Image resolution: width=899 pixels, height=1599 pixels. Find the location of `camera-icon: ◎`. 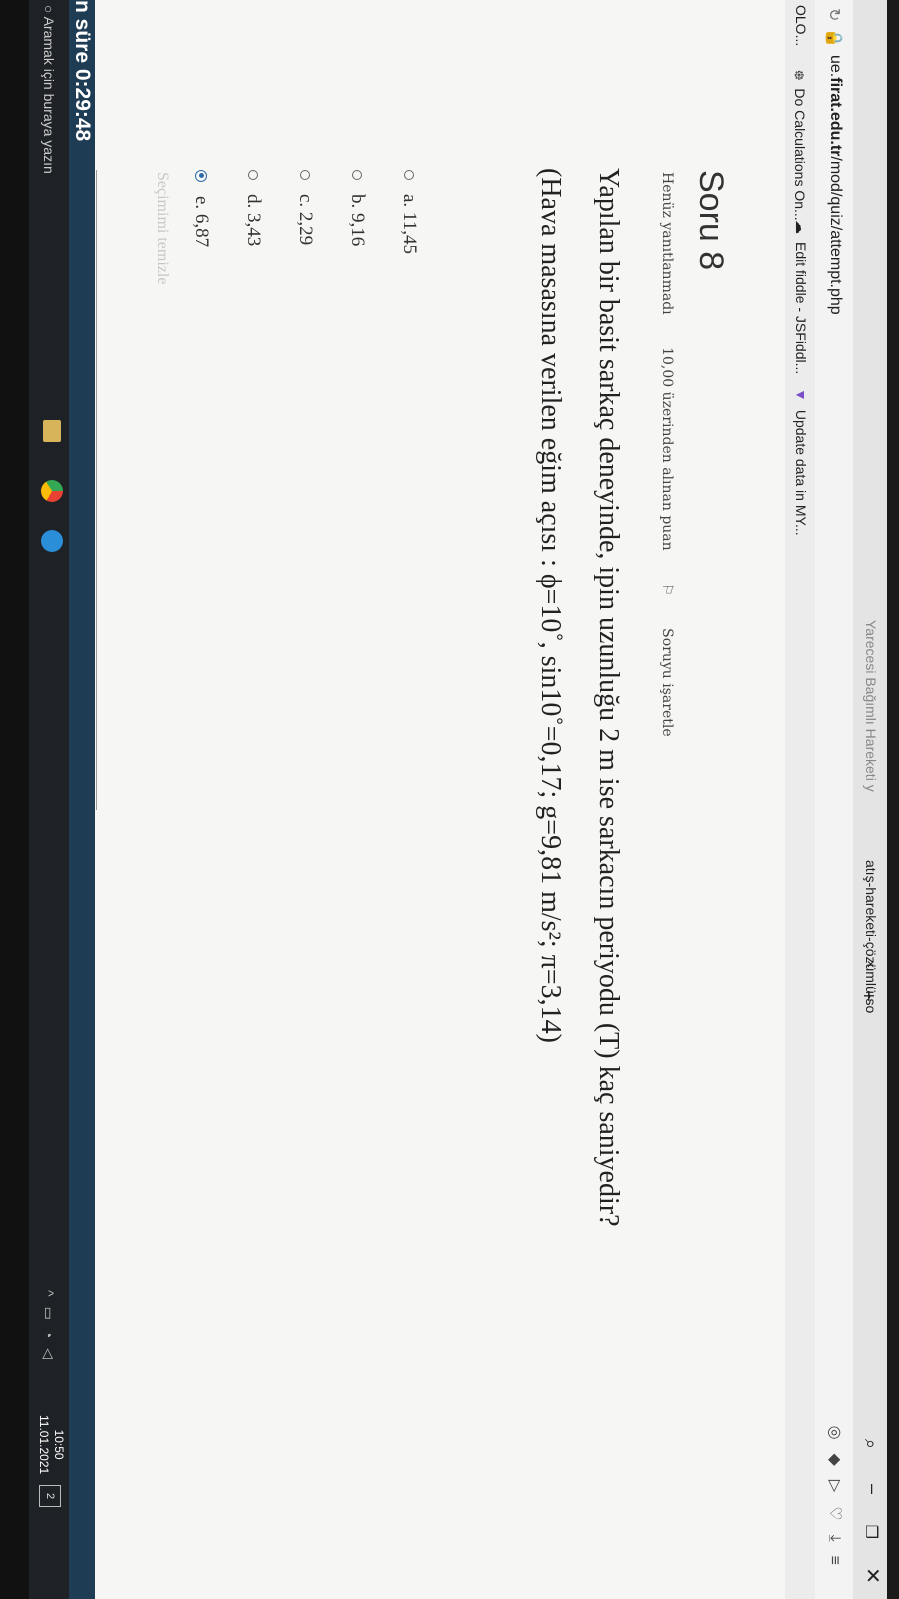

camera-icon: ◎ is located at coordinates (834, 1440).